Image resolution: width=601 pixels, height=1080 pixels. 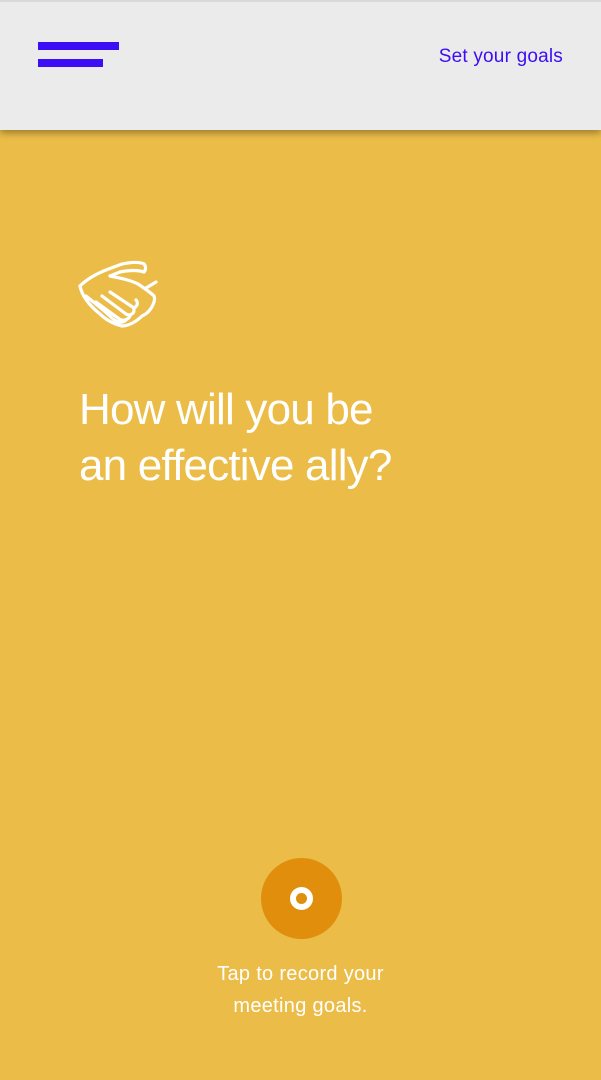 What do you see at coordinates (500, 56) in the screenshot?
I see `header-title: Set your goals` at bounding box center [500, 56].